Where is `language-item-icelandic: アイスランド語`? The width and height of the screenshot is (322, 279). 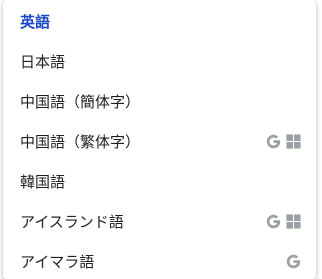 language-item-icelandic: アイスランド語 is located at coordinates (159, 221).